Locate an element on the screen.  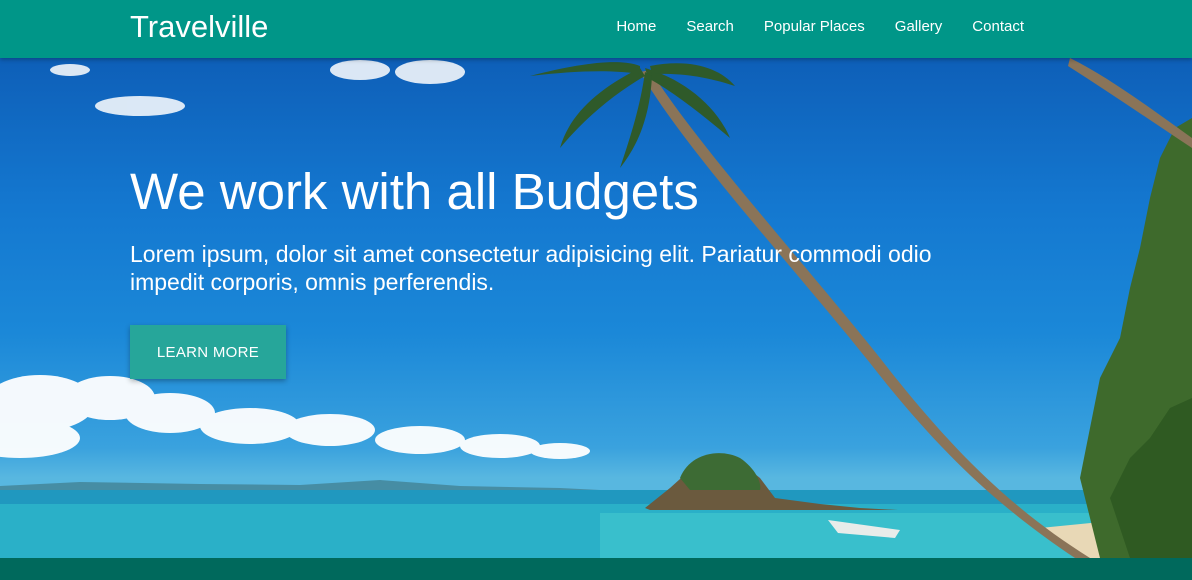
nav-link-home: Home is located at coordinates (636, 27).